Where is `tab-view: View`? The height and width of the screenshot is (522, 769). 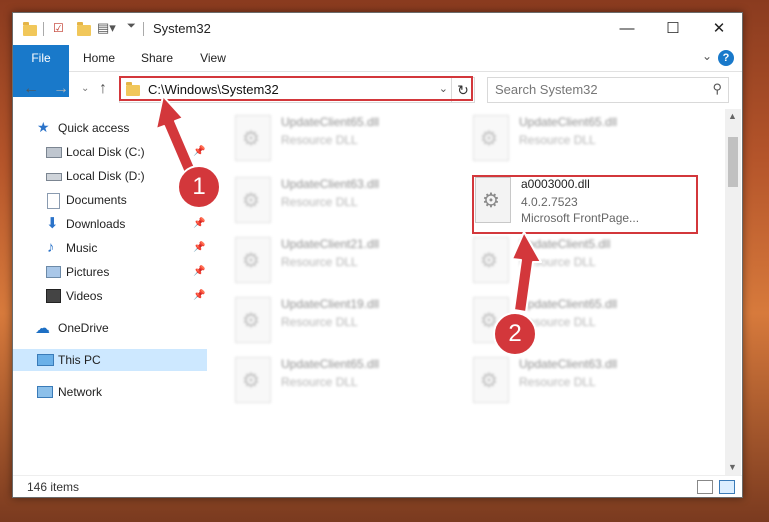
tab-view: View is located at coordinates (213, 58).